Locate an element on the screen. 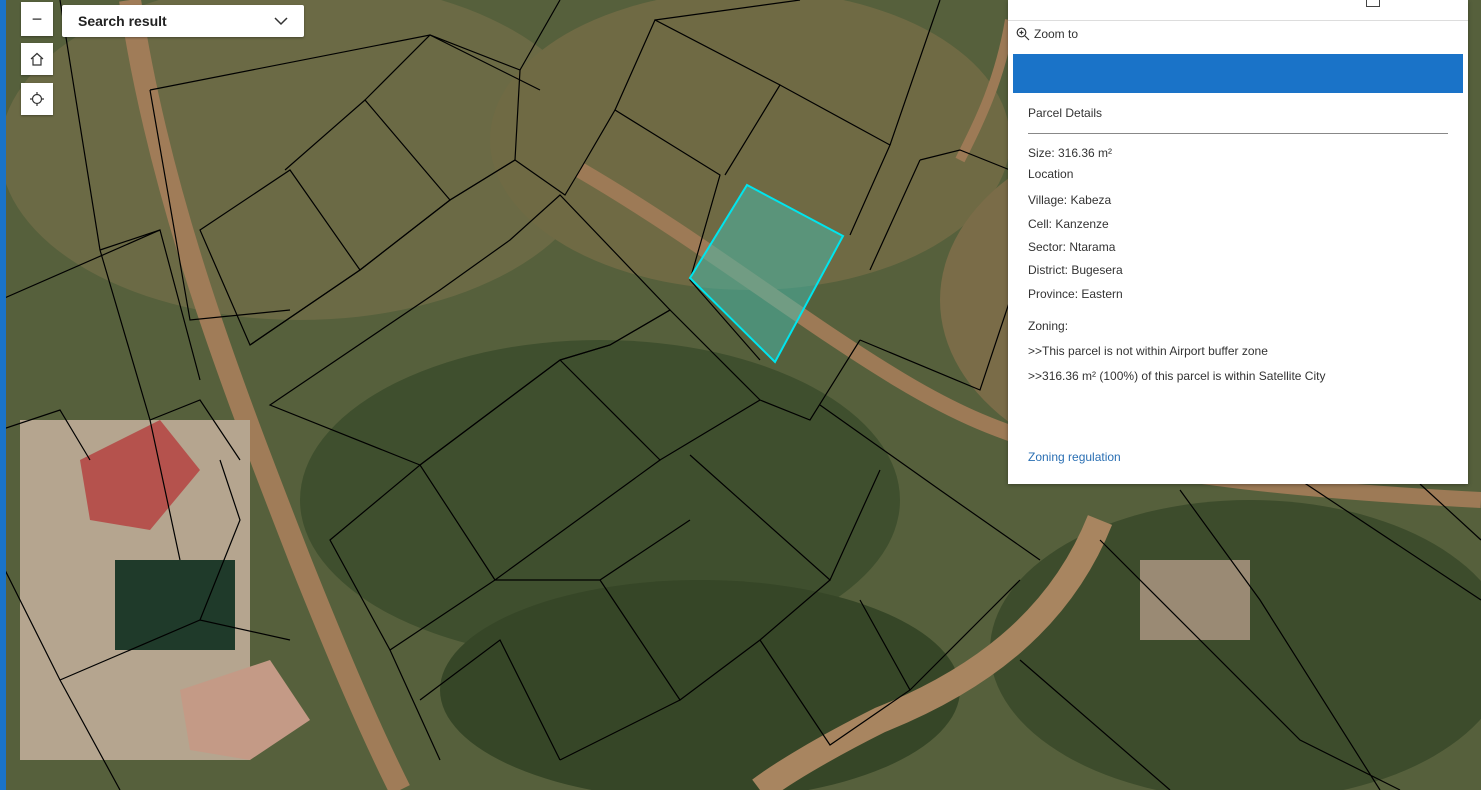  popup-title-bar is located at coordinates (1238, 73).